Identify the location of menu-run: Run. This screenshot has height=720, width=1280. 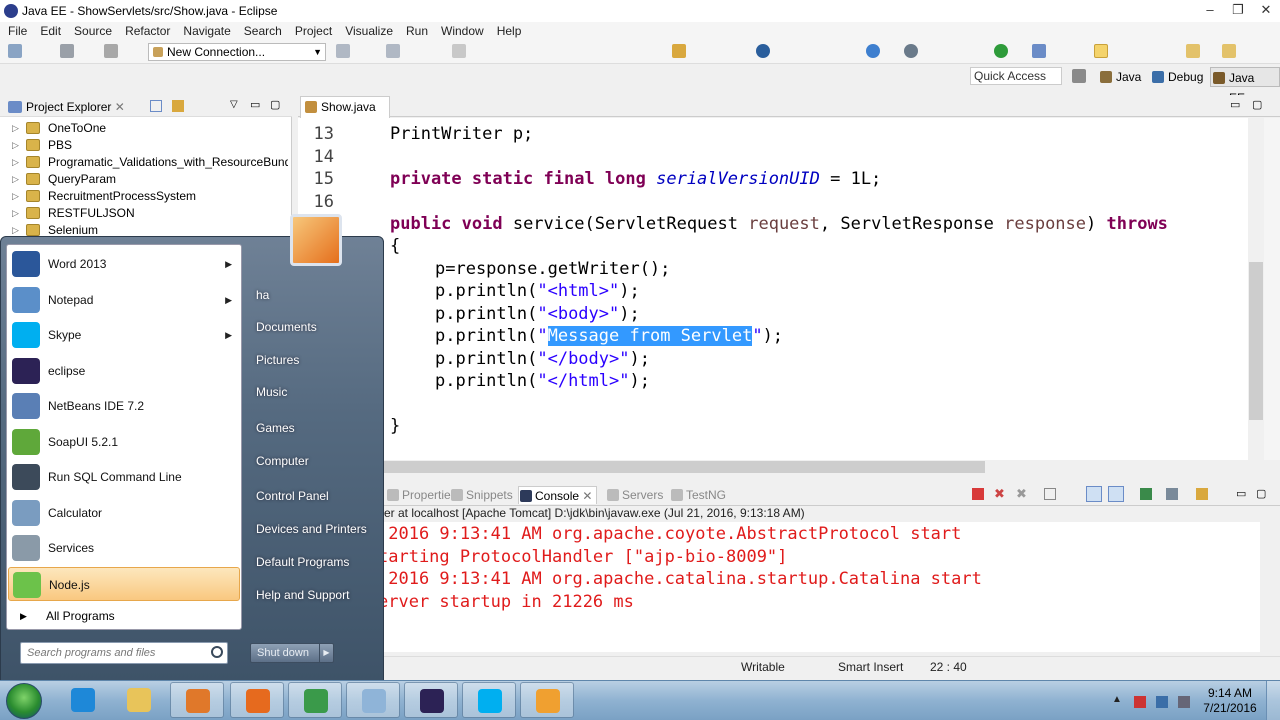
(415, 31).